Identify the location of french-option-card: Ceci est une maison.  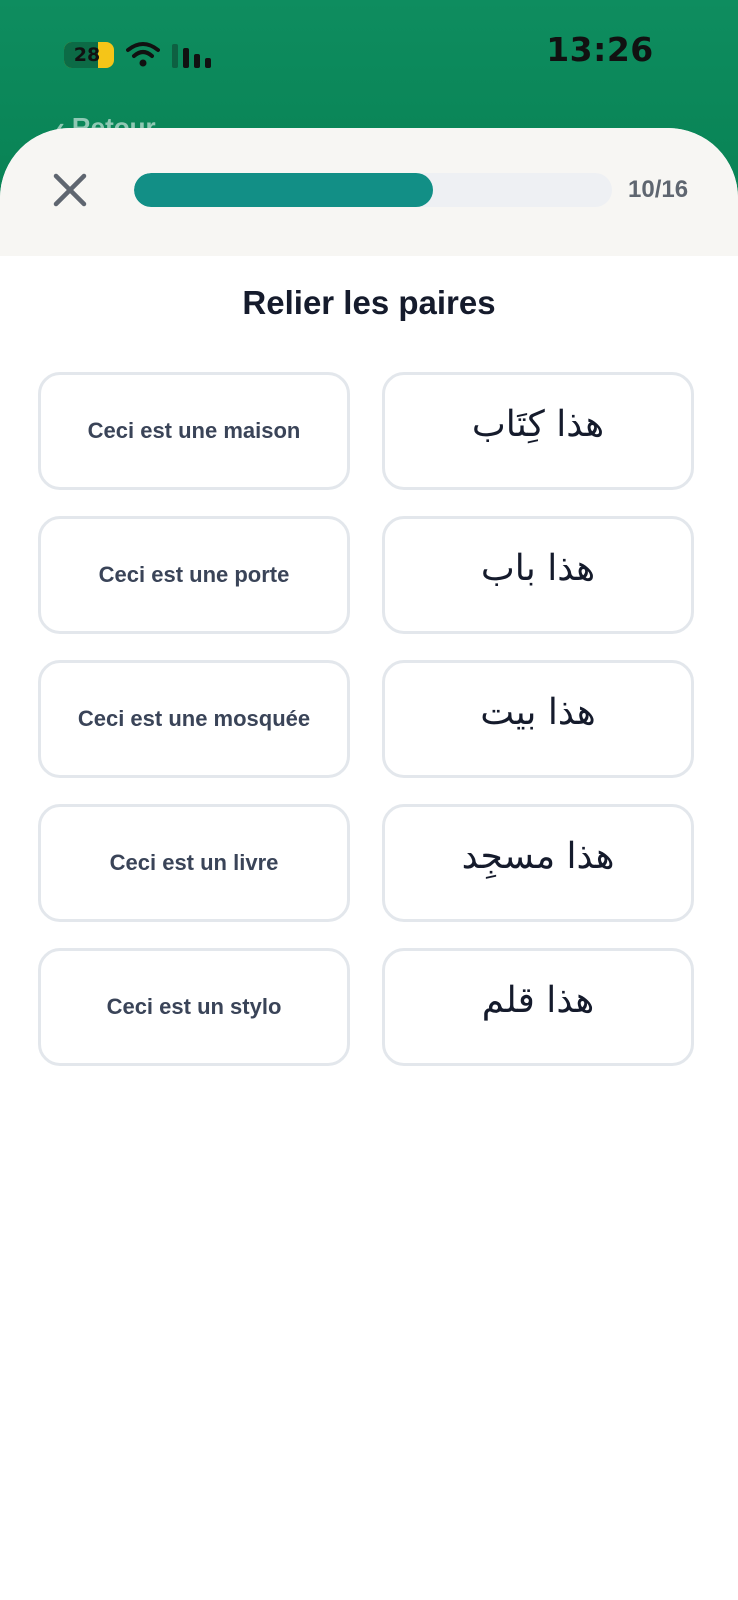
(194, 431).